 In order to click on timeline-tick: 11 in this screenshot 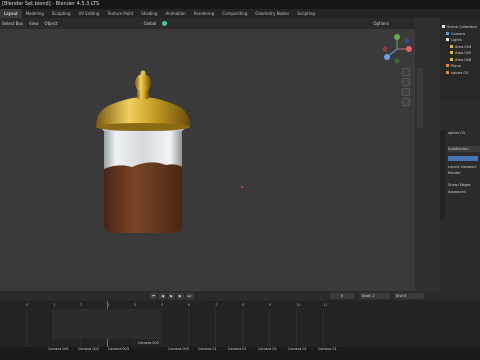, I will do `click(325, 305)`.